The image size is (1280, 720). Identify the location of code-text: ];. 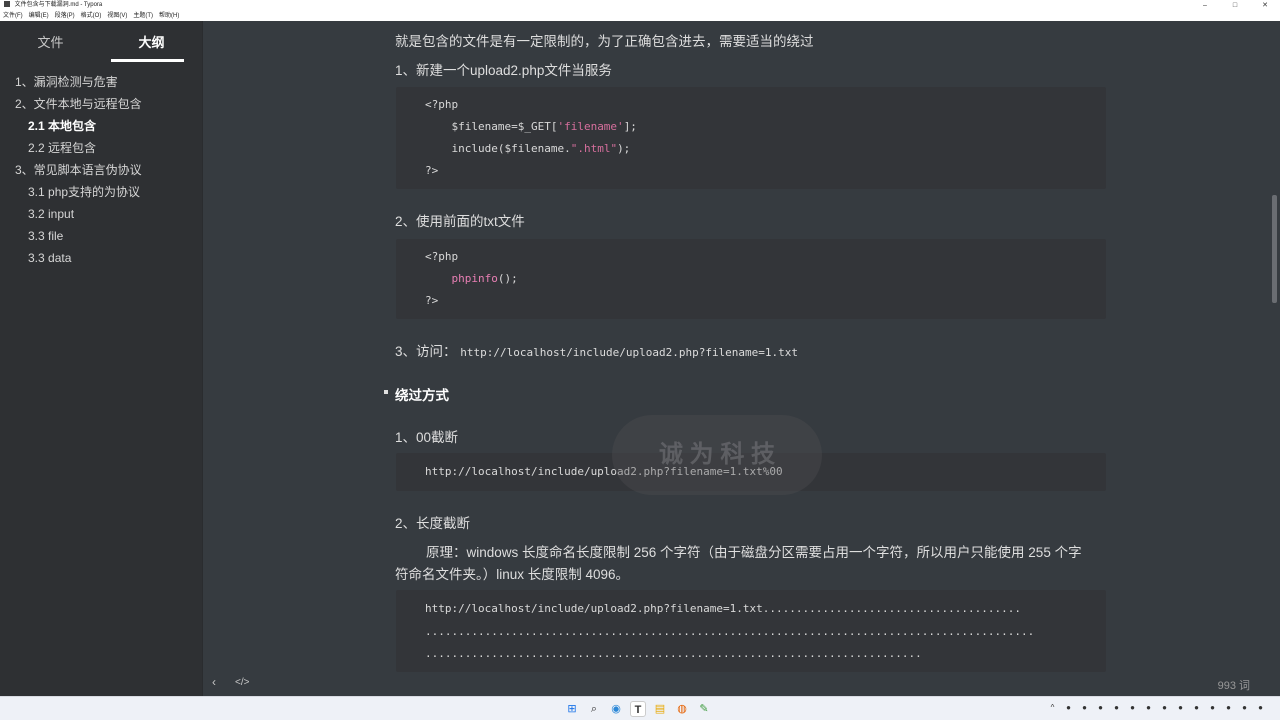
(630, 126).